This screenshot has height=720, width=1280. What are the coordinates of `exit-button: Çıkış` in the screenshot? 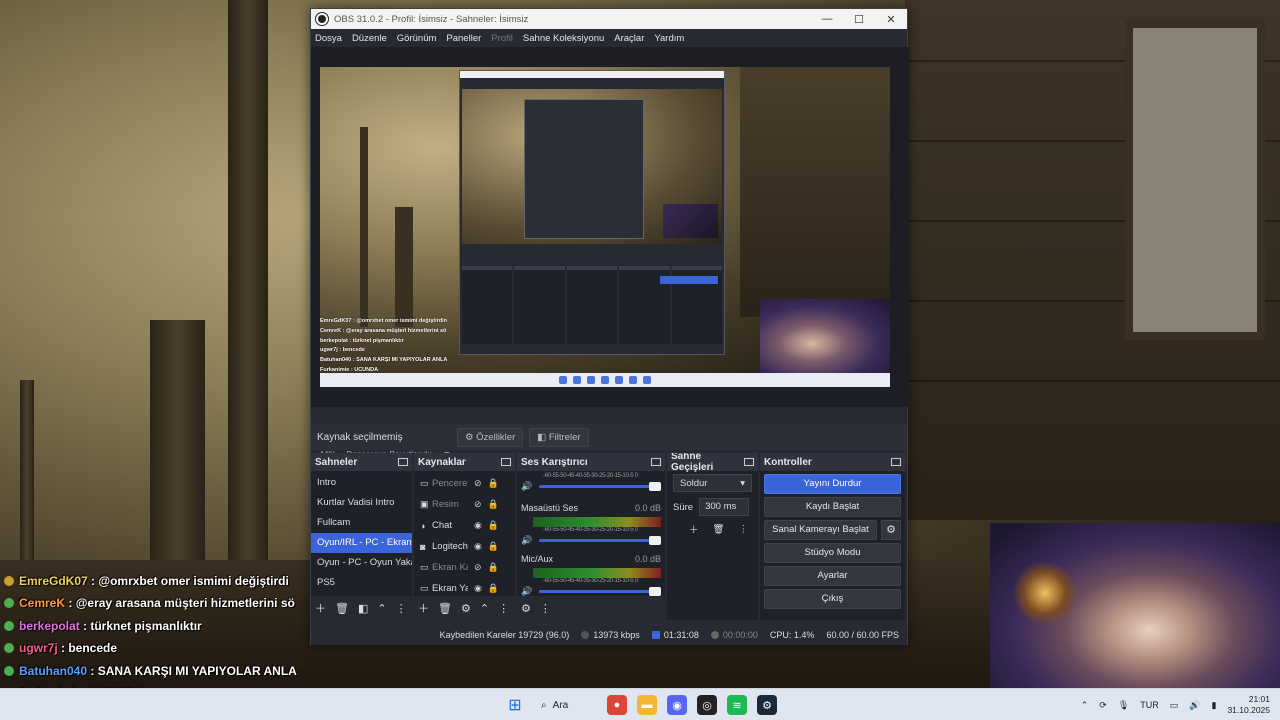 It's located at (832, 599).